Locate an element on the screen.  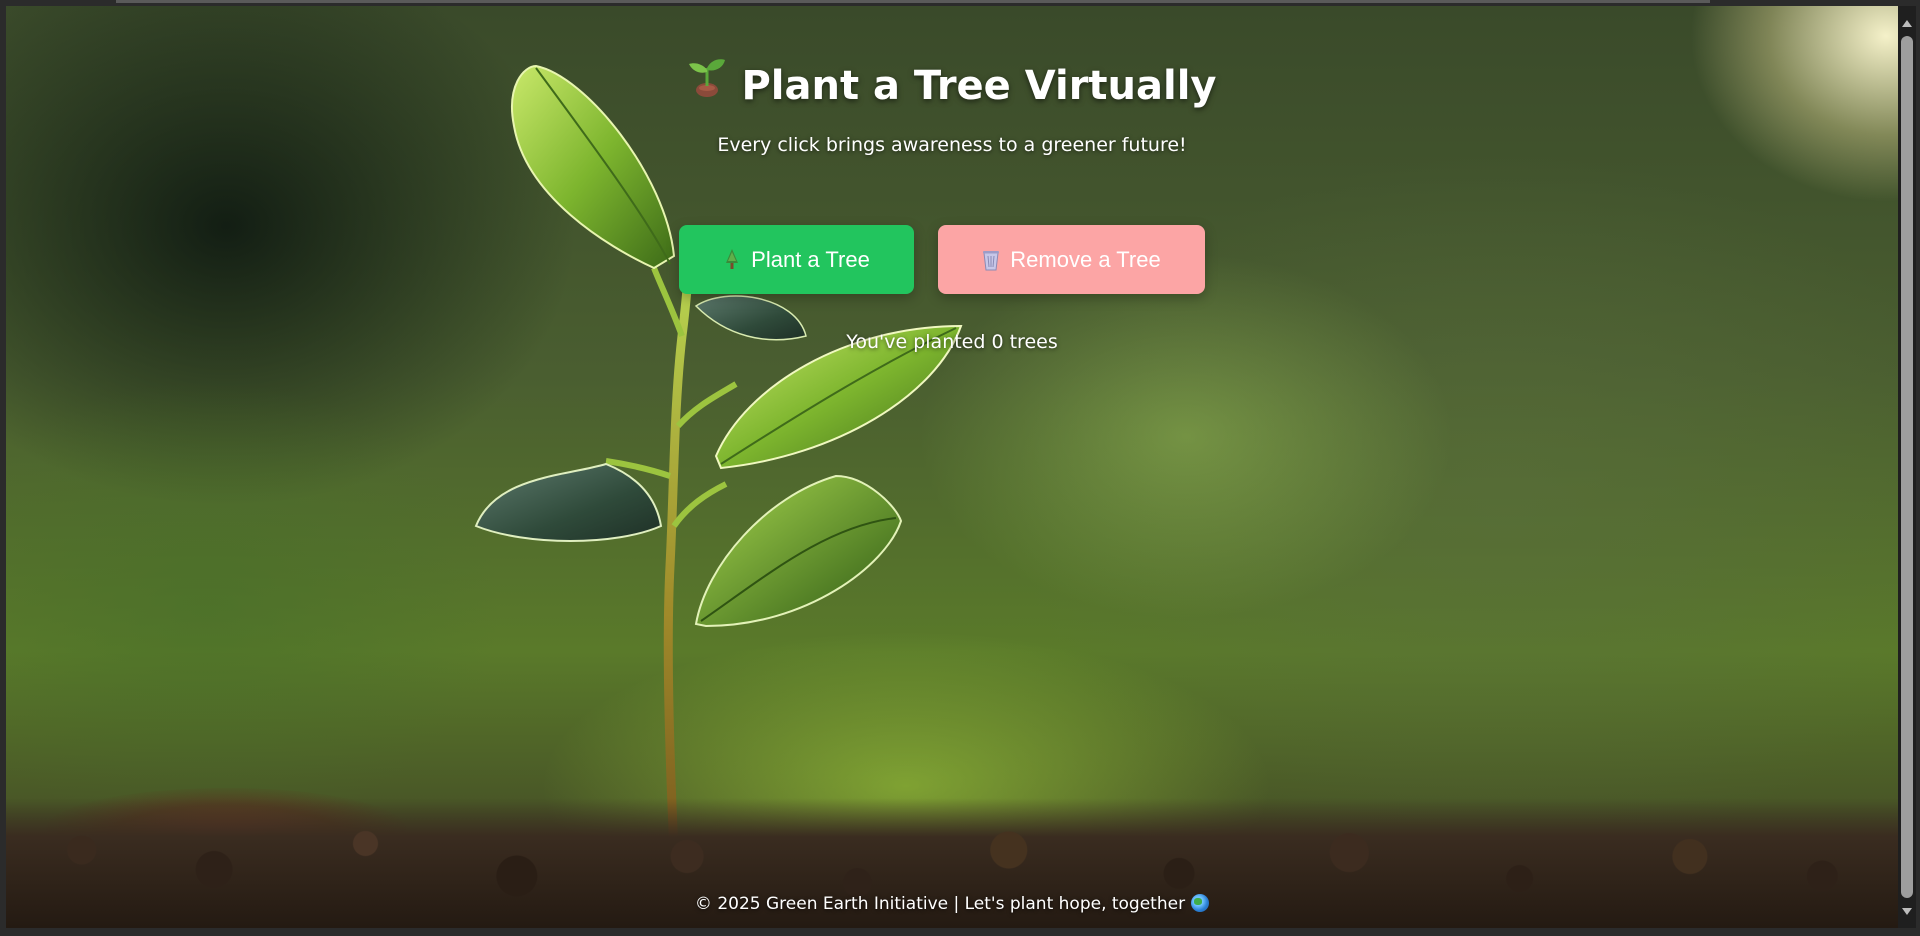
evergreen-tree-icon is located at coordinates (732, 260).